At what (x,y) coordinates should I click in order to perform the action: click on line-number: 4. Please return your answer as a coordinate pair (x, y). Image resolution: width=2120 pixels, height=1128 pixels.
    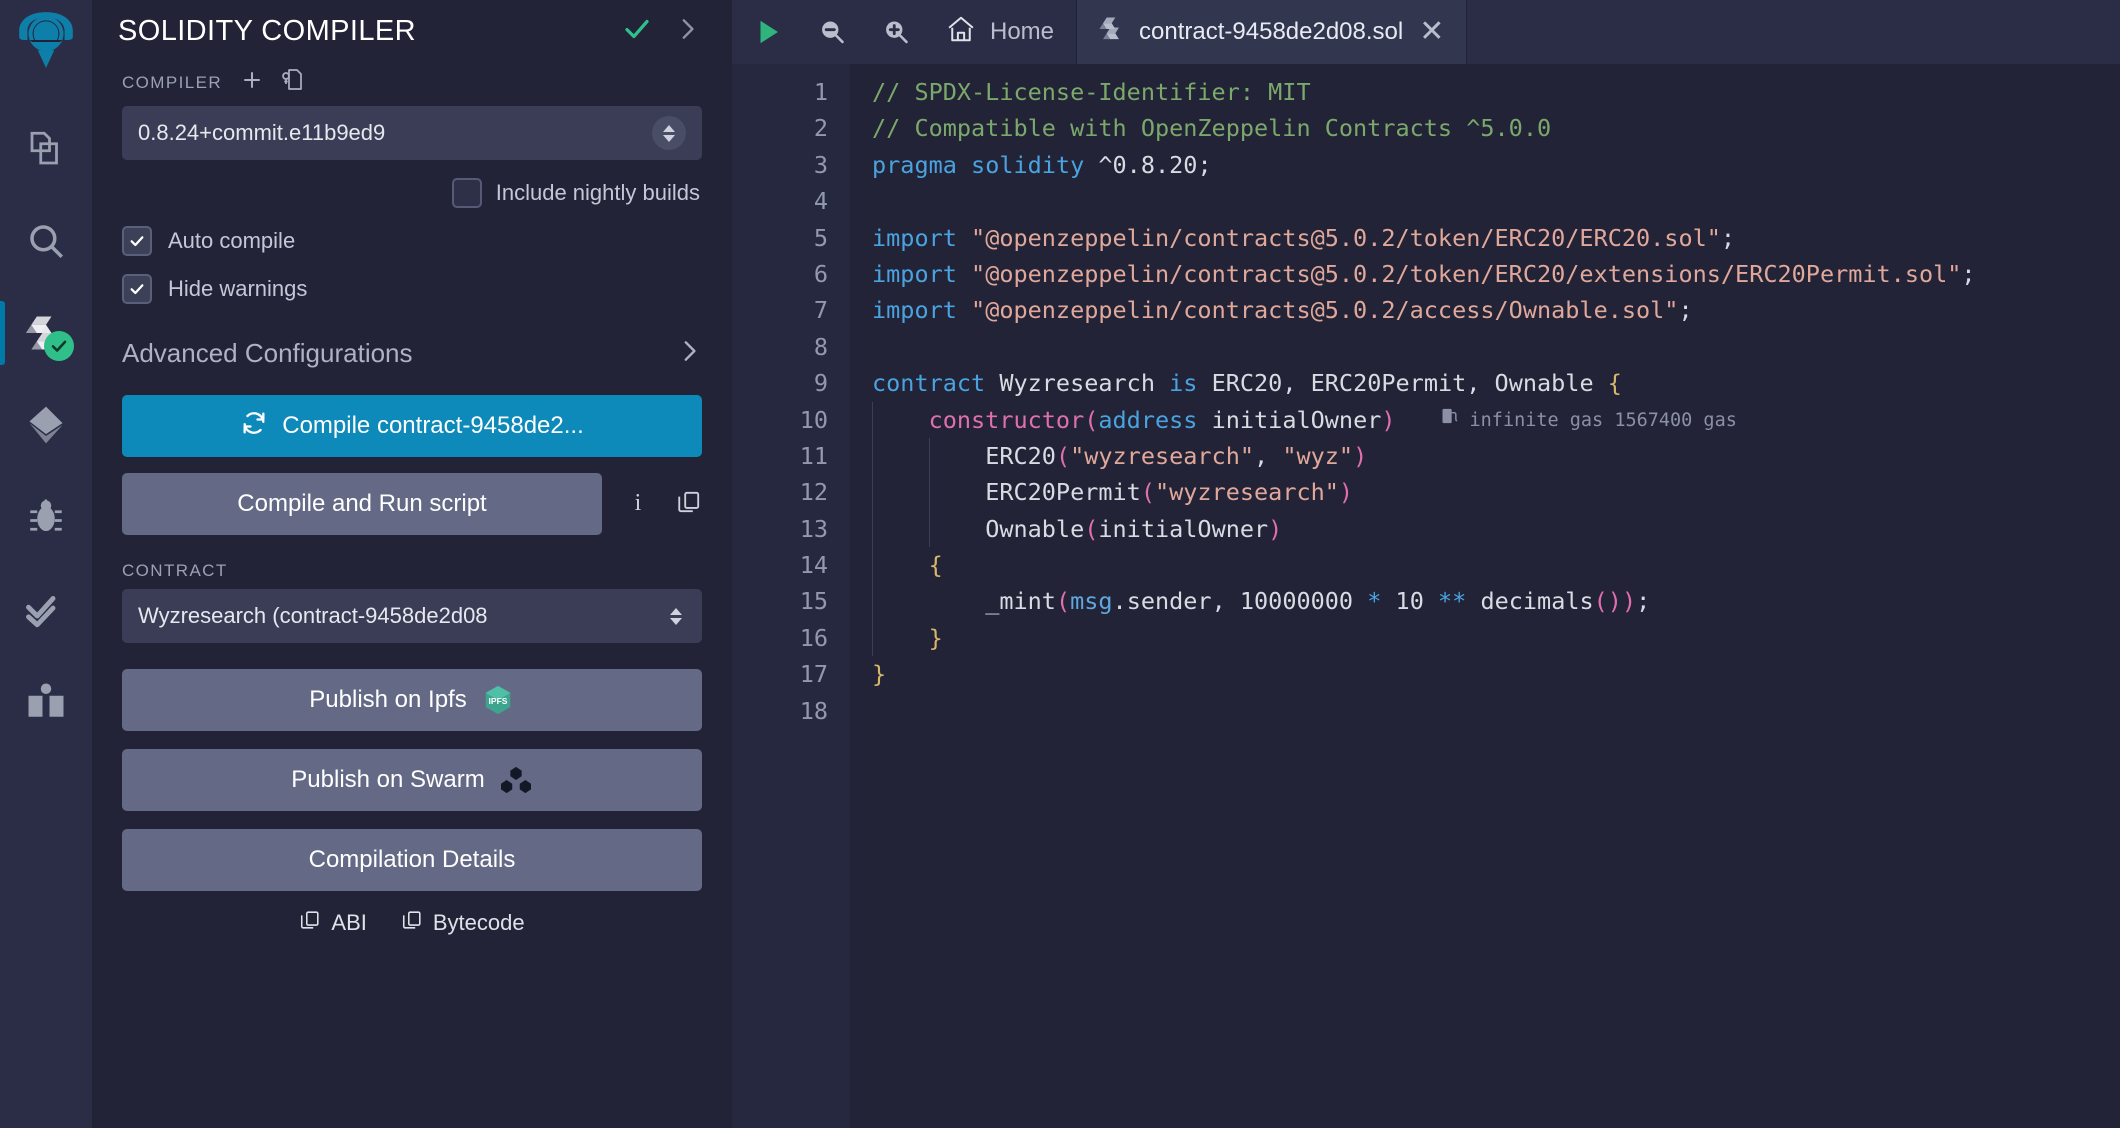
    Looking at the image, I should click on (820, 201).